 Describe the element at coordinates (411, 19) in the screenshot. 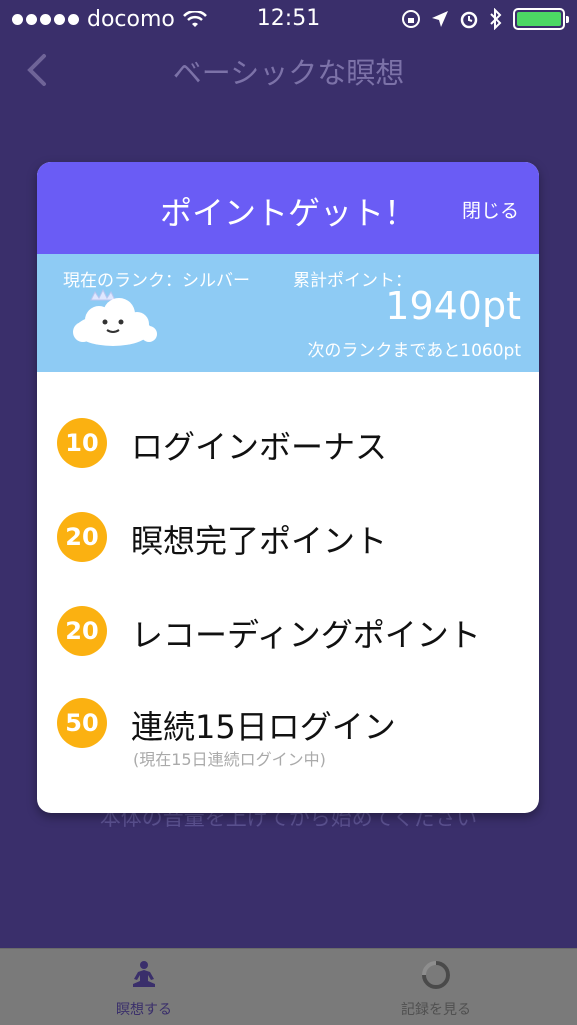

I see `rotation-lock-icon` at that location.